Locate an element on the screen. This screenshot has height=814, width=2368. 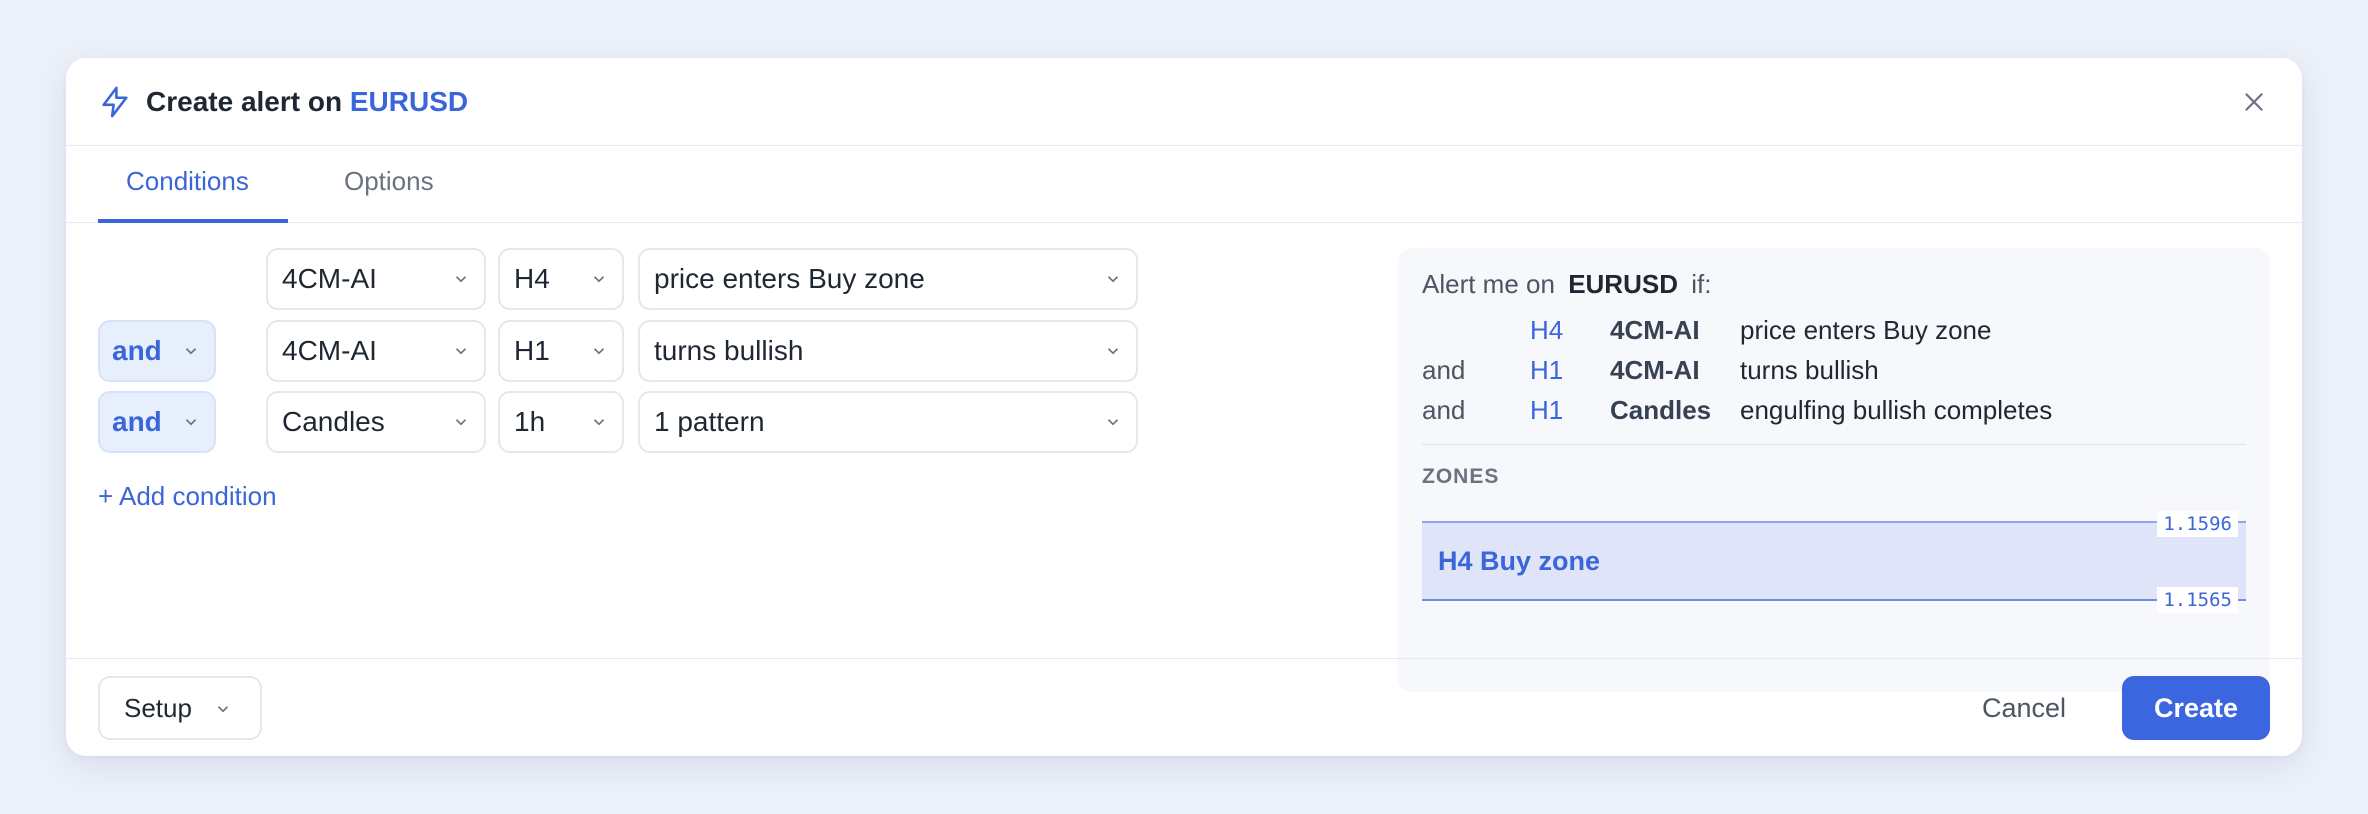
tab-bar: Conditions Options is located at coordinates (1184, 184).